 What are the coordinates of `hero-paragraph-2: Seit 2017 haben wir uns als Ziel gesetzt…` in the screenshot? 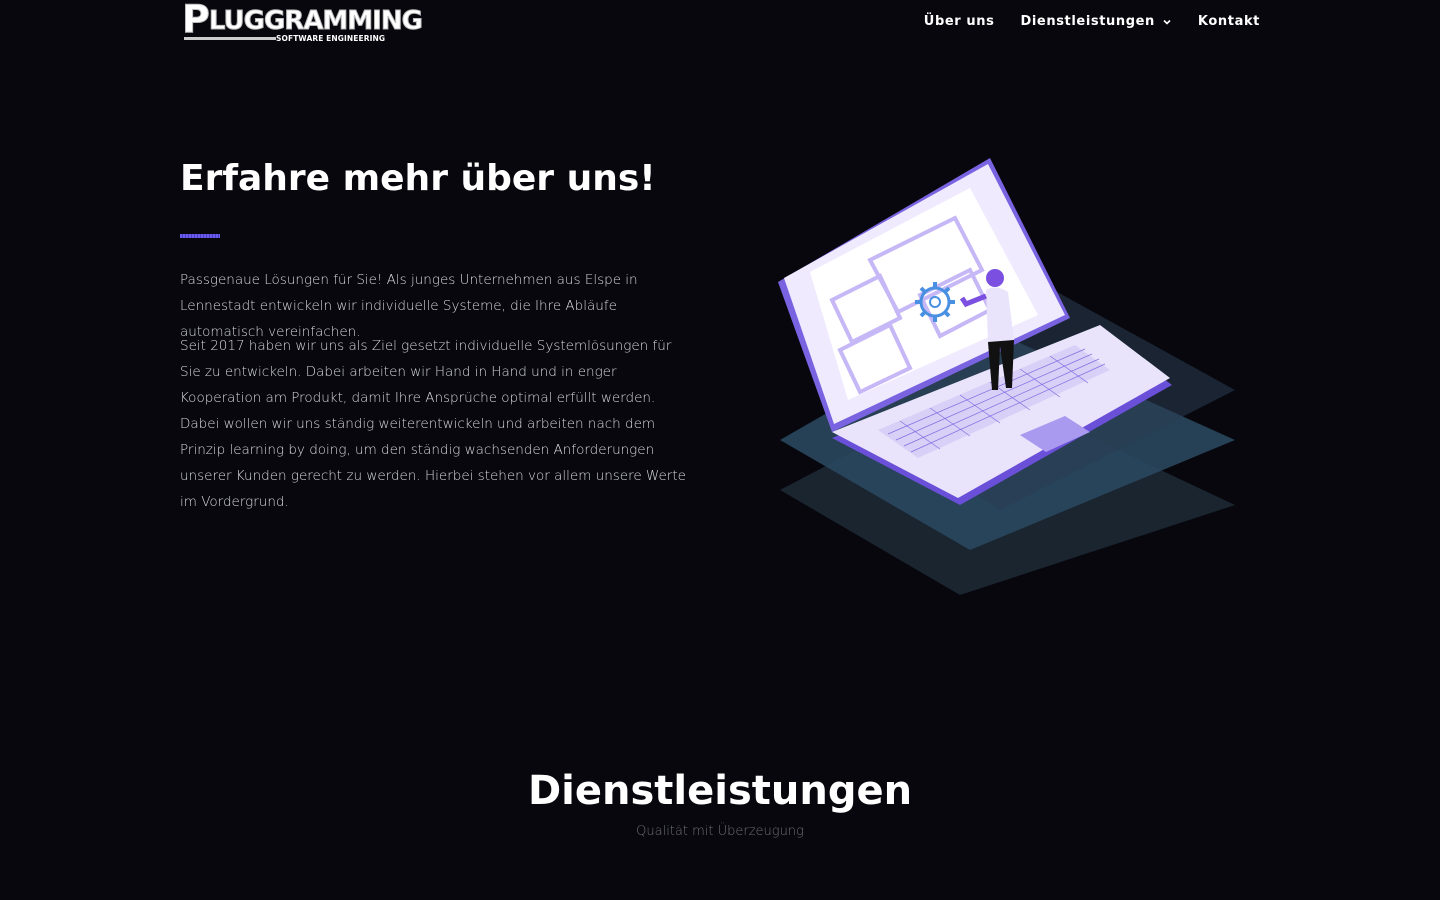 It's located at (433, 424).